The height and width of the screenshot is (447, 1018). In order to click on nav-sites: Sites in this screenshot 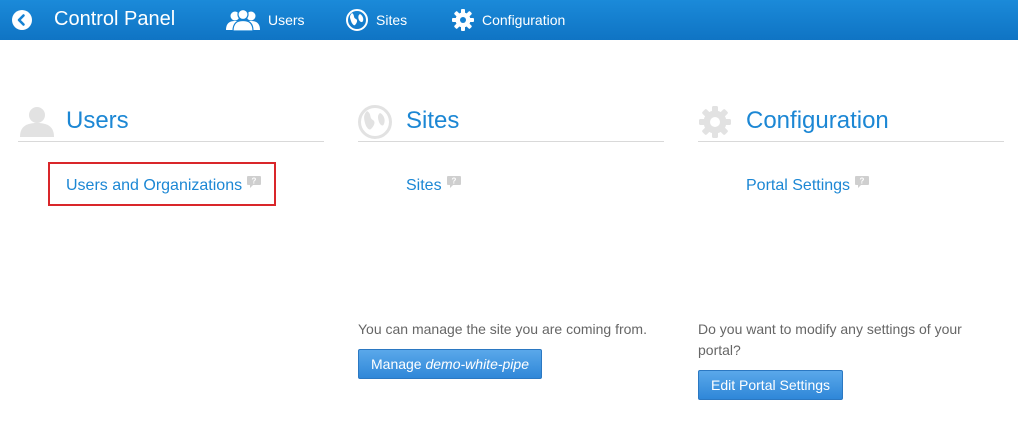, I will do `click(376, 20)`.